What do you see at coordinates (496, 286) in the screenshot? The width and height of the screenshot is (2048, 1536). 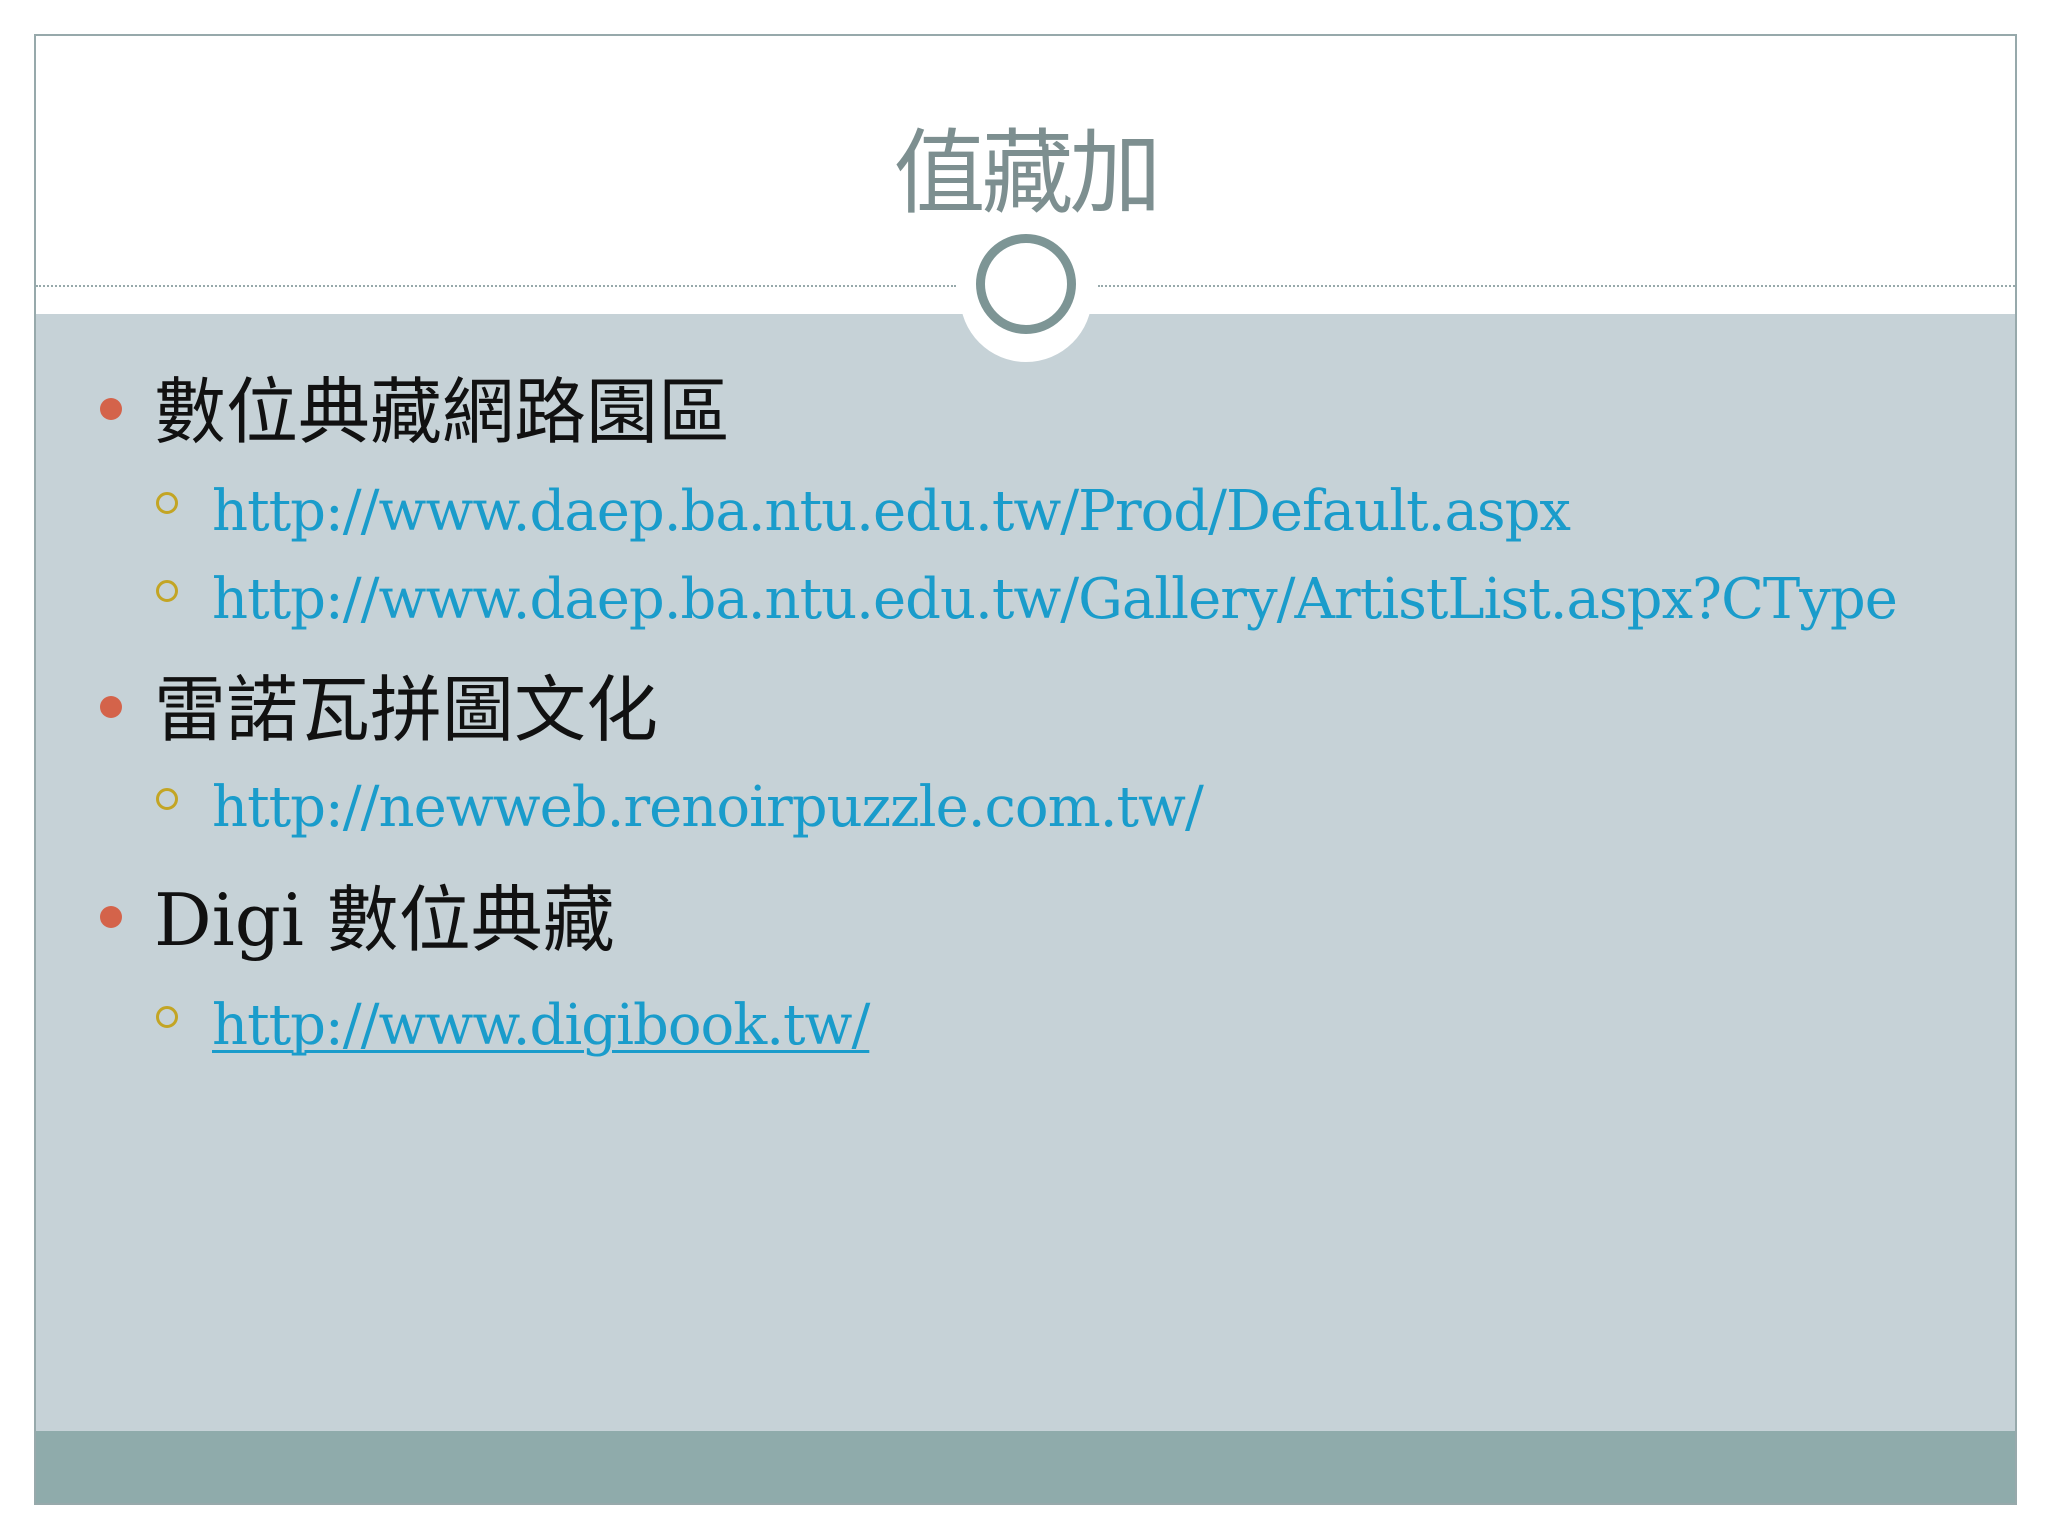 I see `title-divider-left` at bounding box center [496, 286].